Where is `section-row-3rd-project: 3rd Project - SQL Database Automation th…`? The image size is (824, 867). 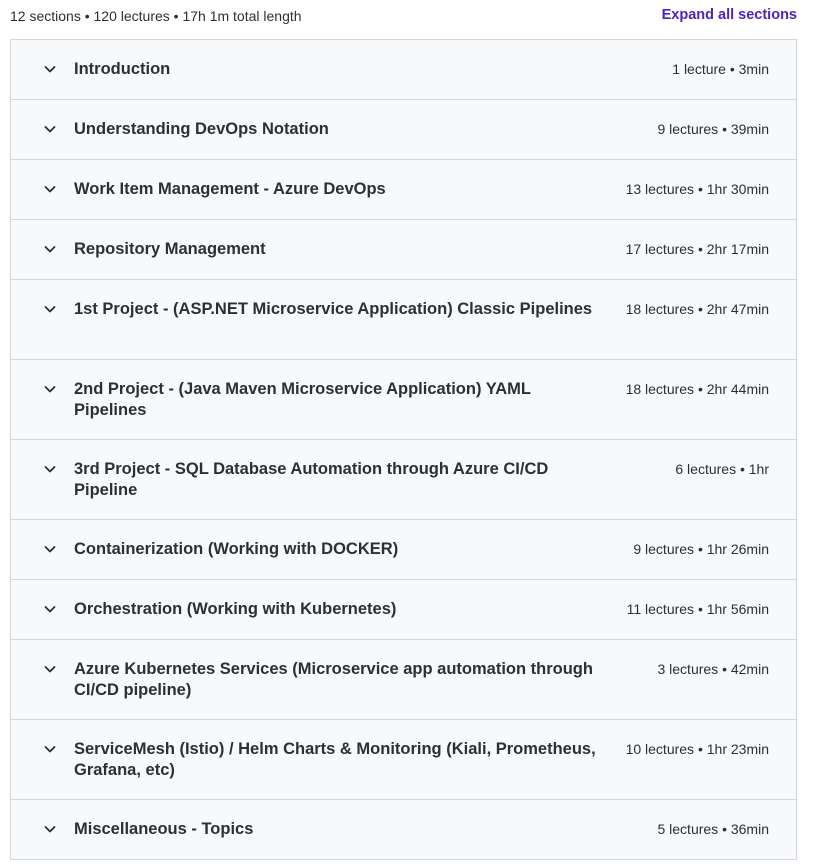
section-row-3rd-project: 3rd Project - SQL Database Automation th… is located at coordinates (403, 480).